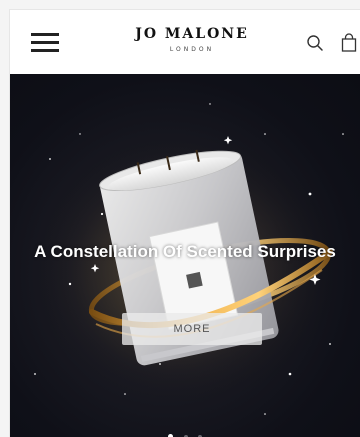 The image size is (360, 437). I want to click on brand-logo: JO MALONE LONDON, so click(192, 39).